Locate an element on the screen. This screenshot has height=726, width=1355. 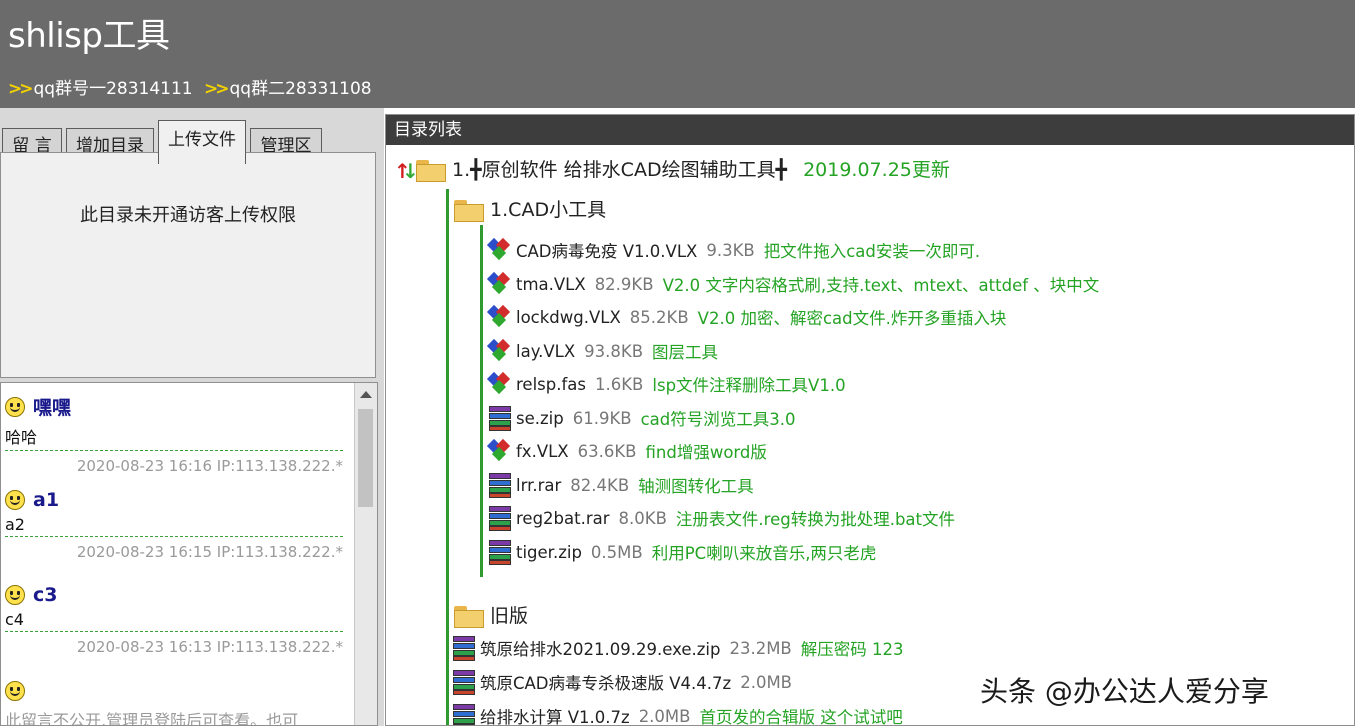
message-author: 嘿嘿 is located at coordinates (174, 406).